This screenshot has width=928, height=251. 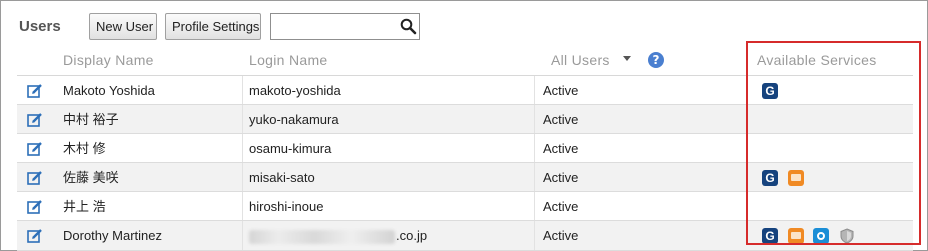 What do you see at coordinates (84, 148) in the screenshot?
I see `display-name-cell: 木村 修` at bounding box center [84, 148].